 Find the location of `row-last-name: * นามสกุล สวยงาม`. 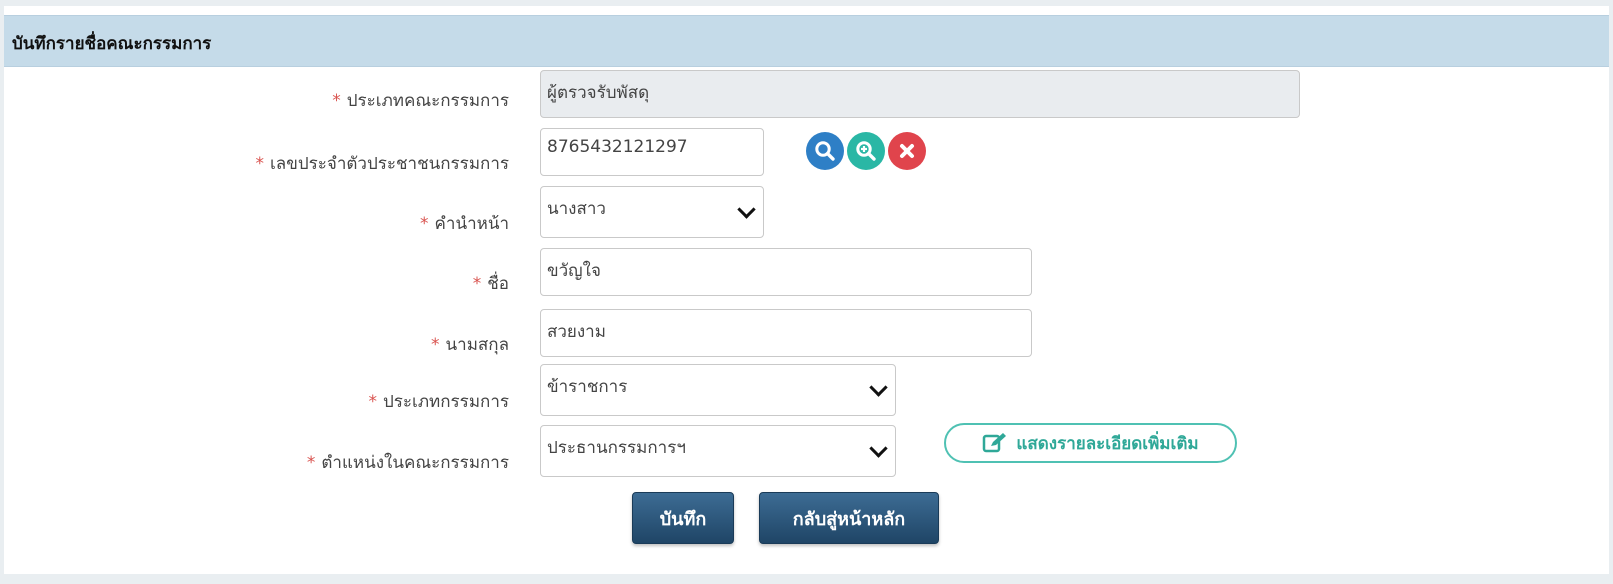

row-last-name: * นามสกุล สวยงาม is located at coordinates (806, 334).